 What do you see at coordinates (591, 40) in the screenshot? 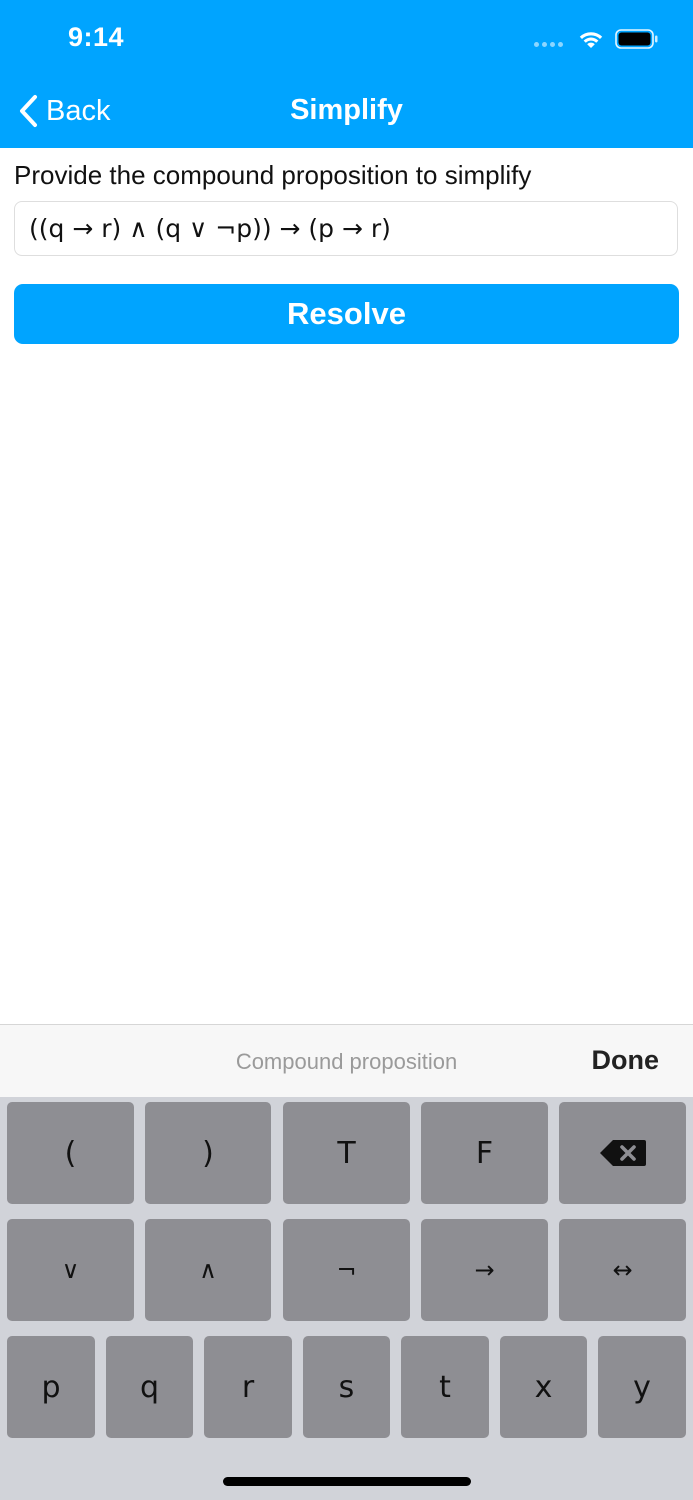
I see `wifi-icon` at bounding box center [591, 40].